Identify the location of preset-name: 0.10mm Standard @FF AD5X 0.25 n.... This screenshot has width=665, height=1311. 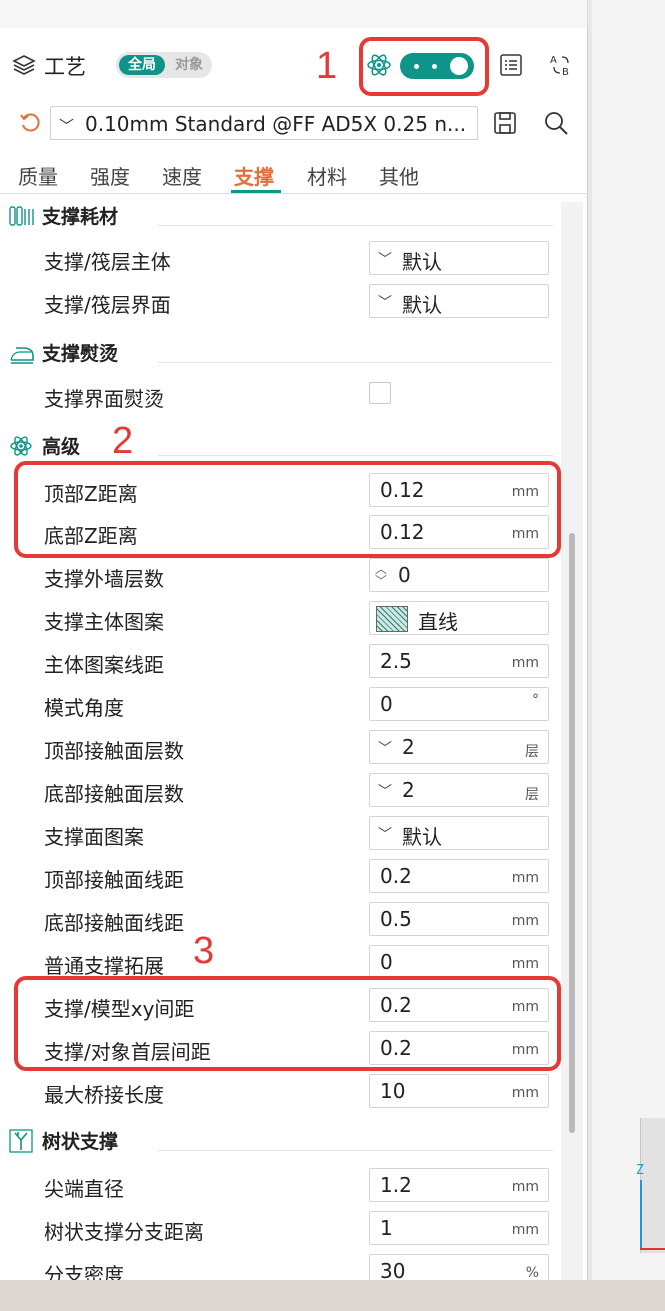
(276, 124).